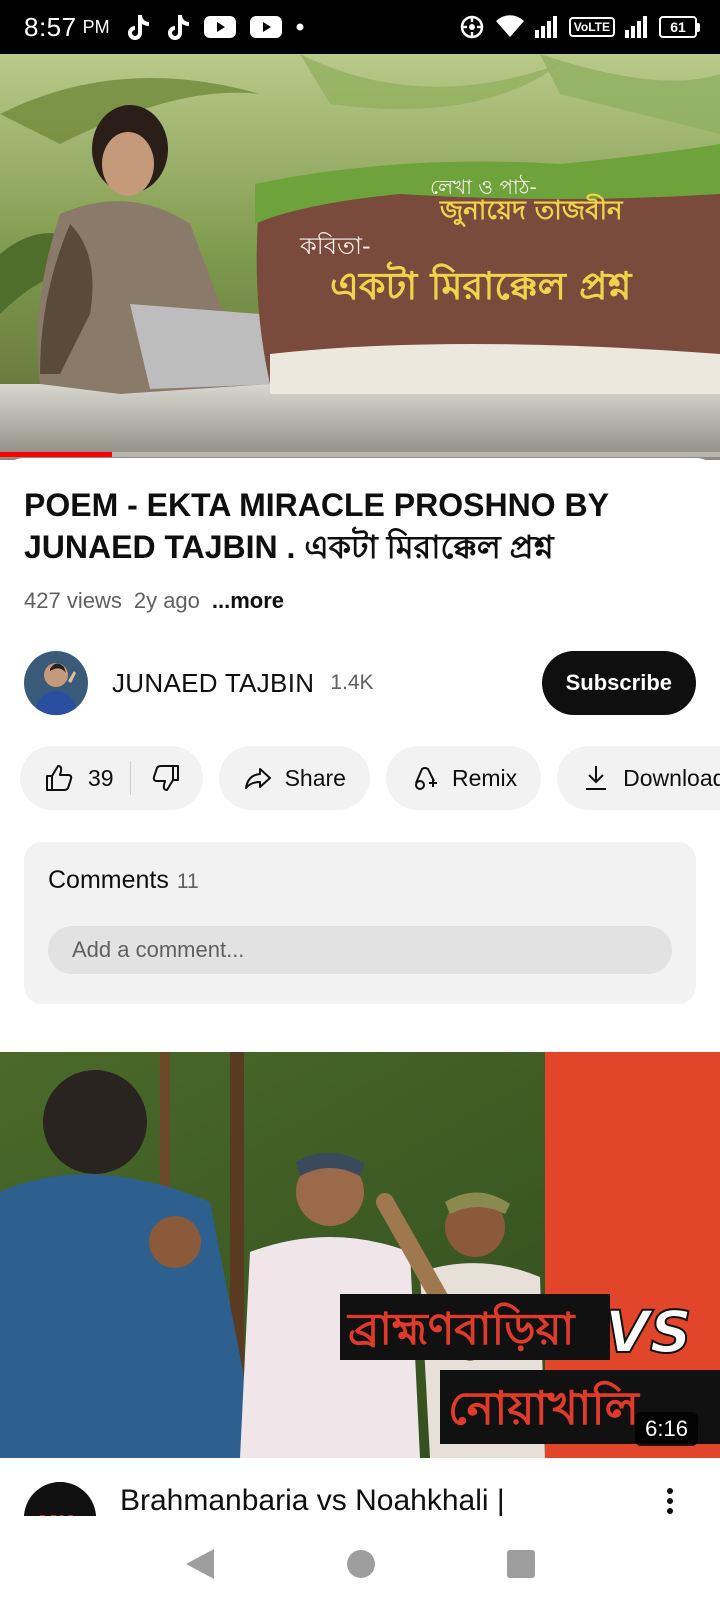 This screenshot has width=720, height=1612. I want to click on action-bar: 39 Share Remix Download, so click(370, 778).